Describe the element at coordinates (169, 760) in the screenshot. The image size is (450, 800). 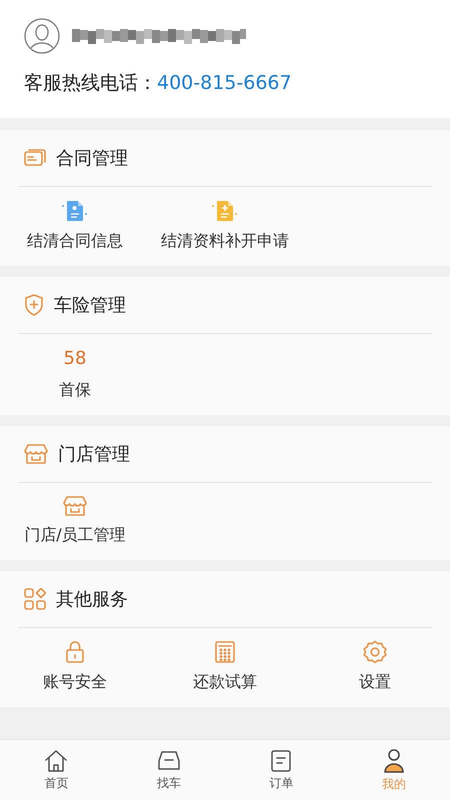
I see `car-icon` at that location.